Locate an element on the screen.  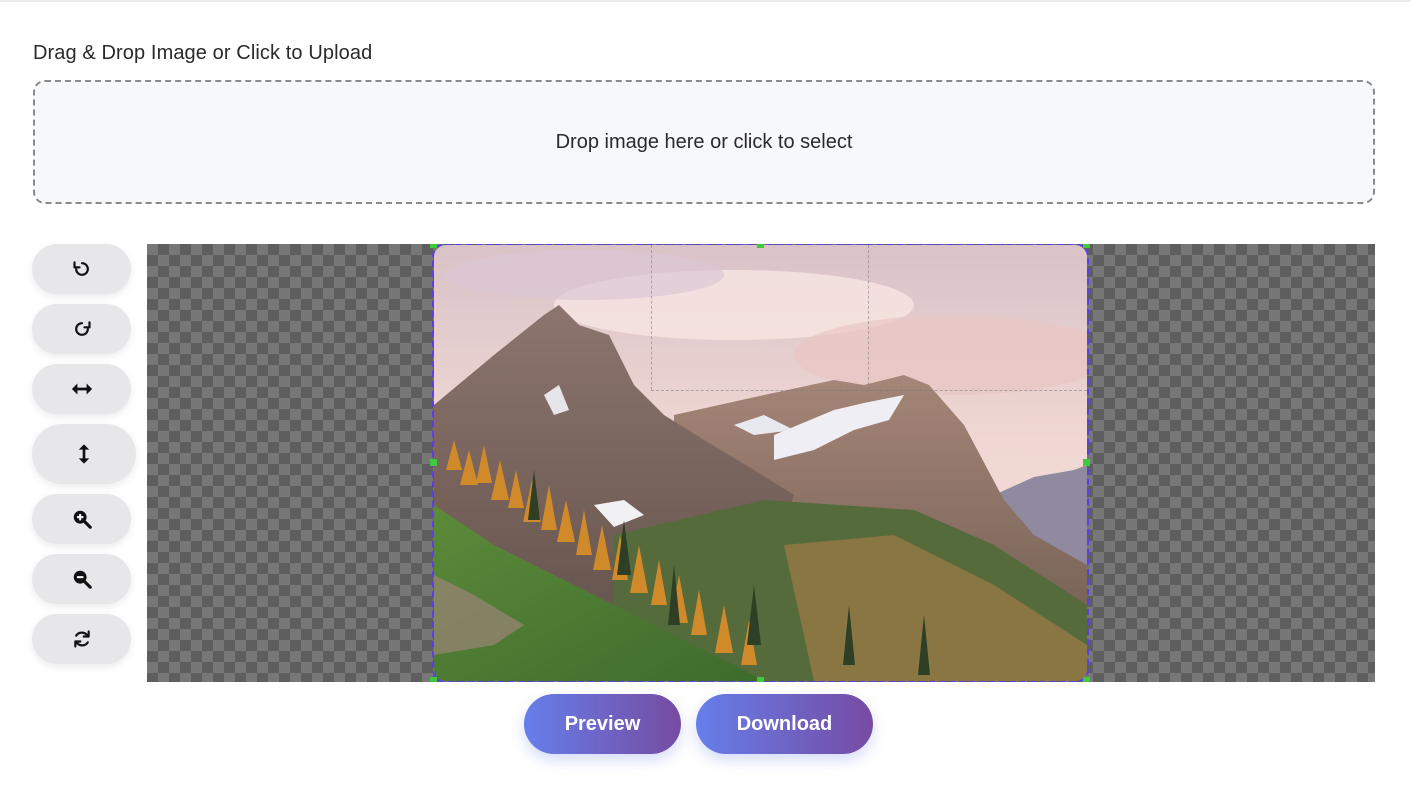
flip-vertical-icon is located at coordinates (84, 454).